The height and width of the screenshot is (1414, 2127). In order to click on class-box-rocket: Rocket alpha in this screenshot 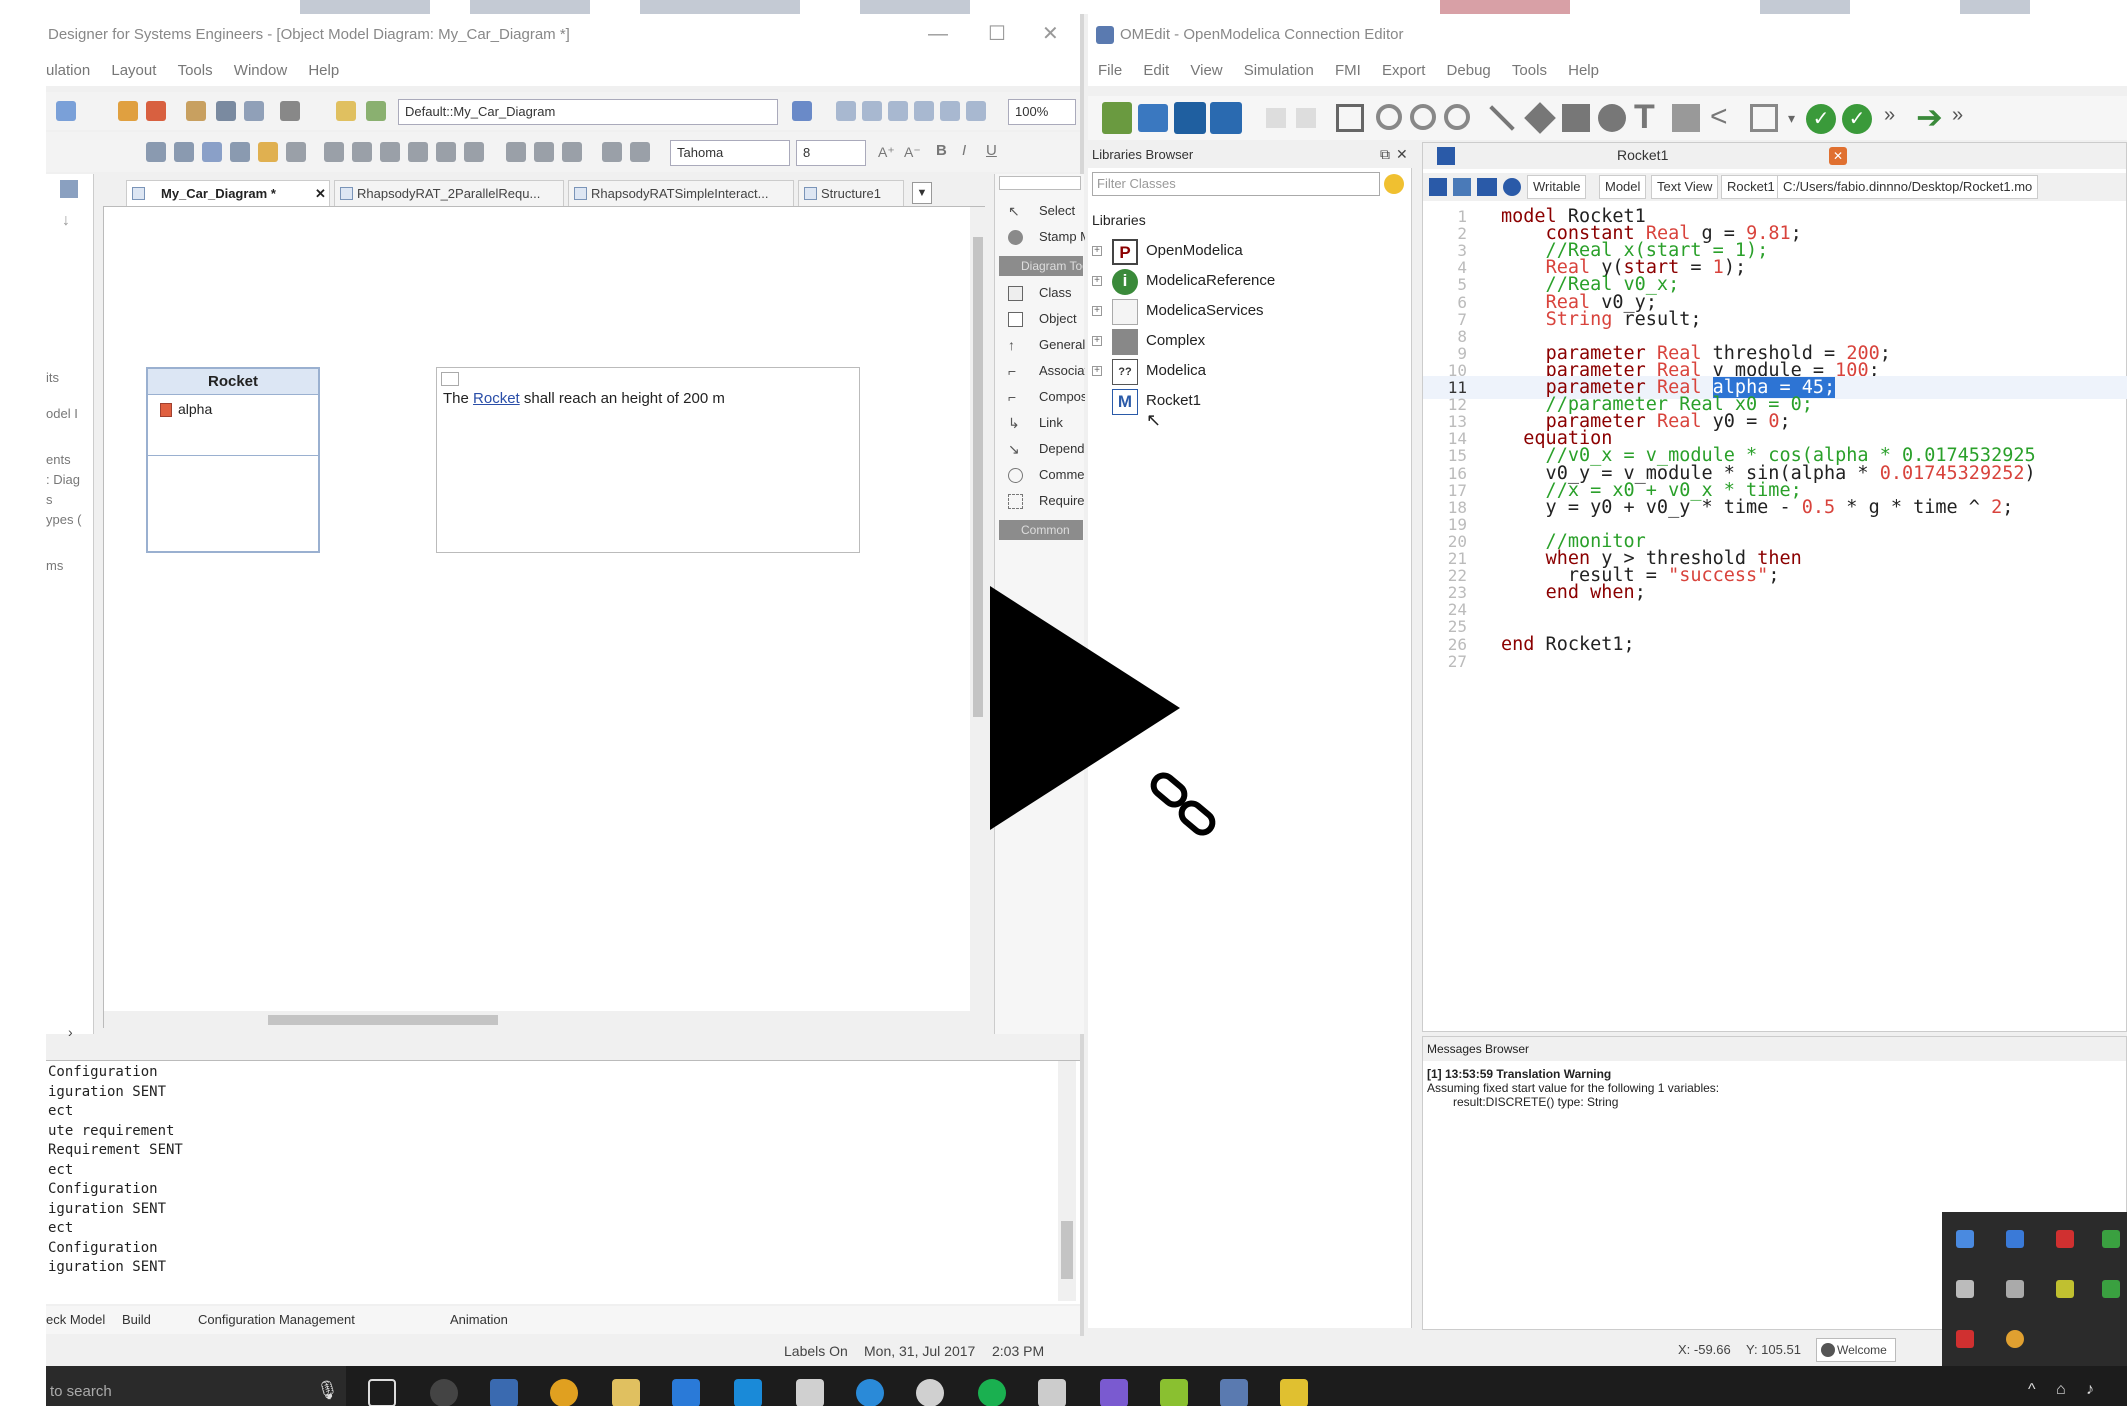, I will do `click(233, 460)`.